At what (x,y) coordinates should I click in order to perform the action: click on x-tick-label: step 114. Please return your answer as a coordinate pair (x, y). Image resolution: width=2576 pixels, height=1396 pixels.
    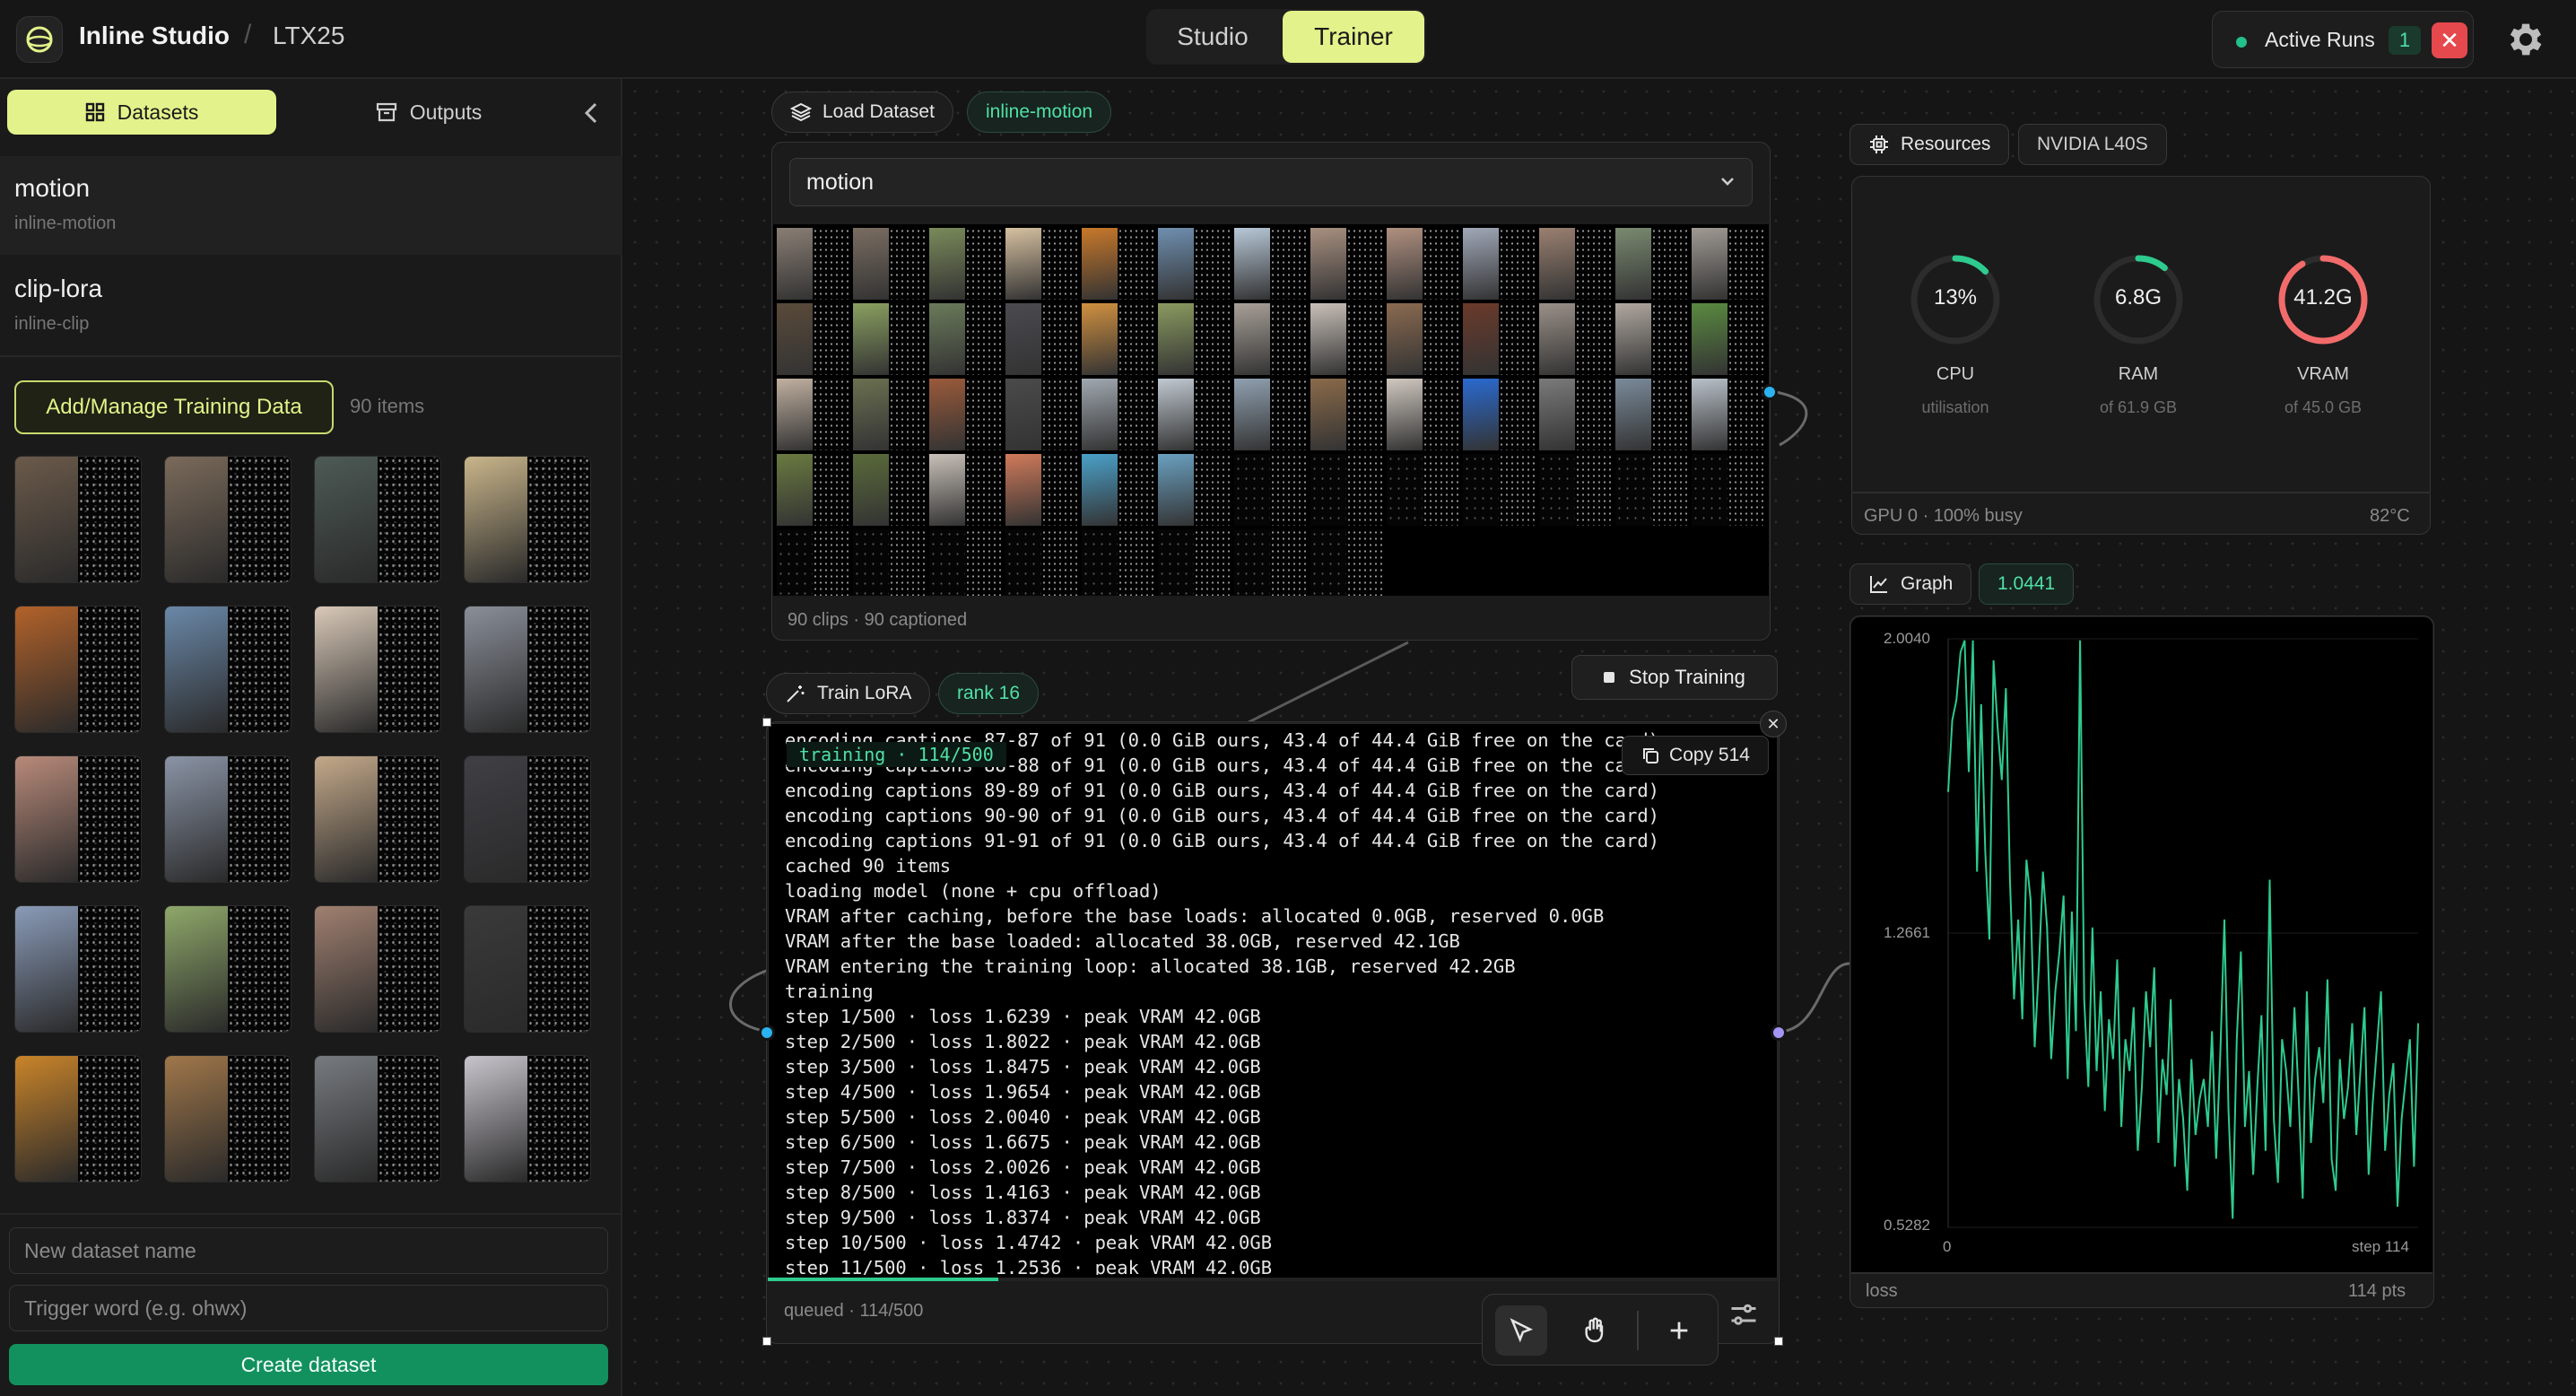
    Looking at the image, I should click on (2380, 1246).